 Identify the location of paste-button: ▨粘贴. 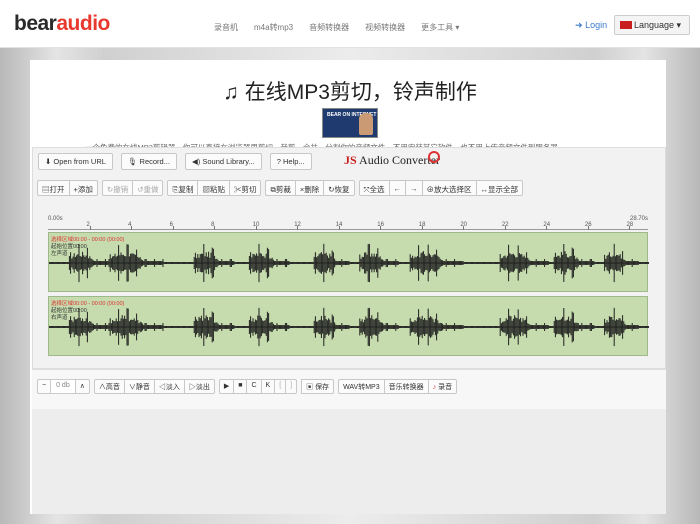
(213, 188).